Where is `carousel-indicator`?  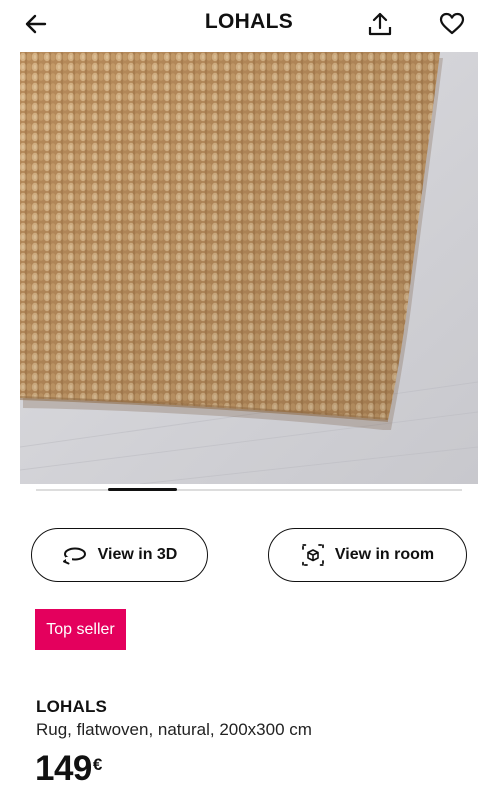
carousel-indicator is located at coordinates (249, 489).